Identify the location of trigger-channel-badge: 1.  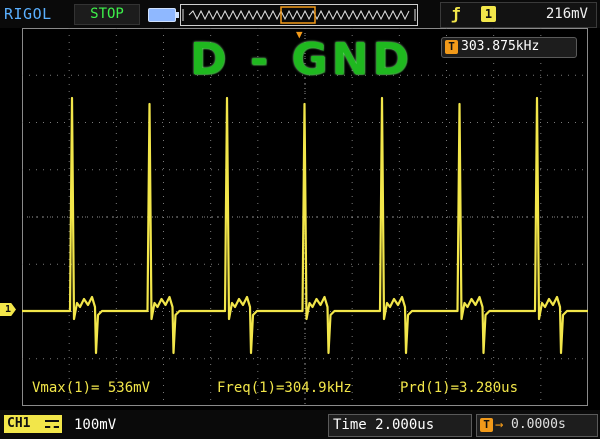
(488, 14).